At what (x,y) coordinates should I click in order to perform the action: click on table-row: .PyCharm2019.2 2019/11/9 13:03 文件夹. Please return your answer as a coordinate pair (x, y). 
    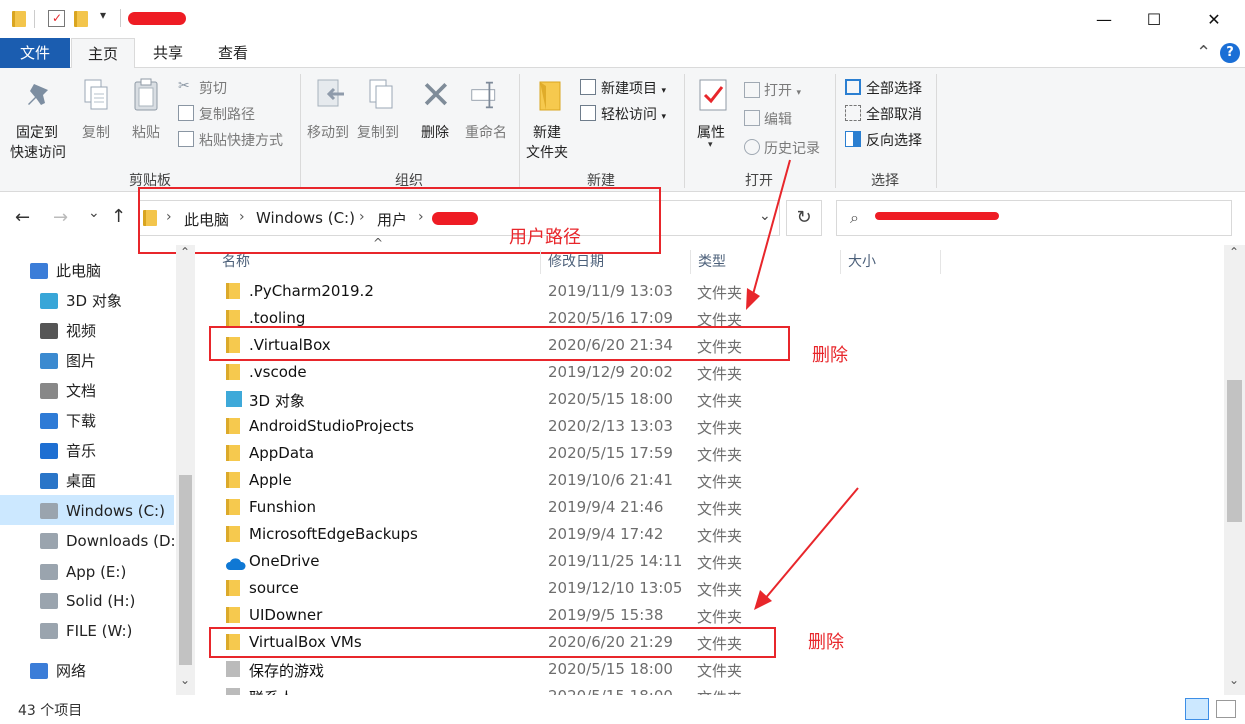
    Looking at the image, I should click on (722, 291).